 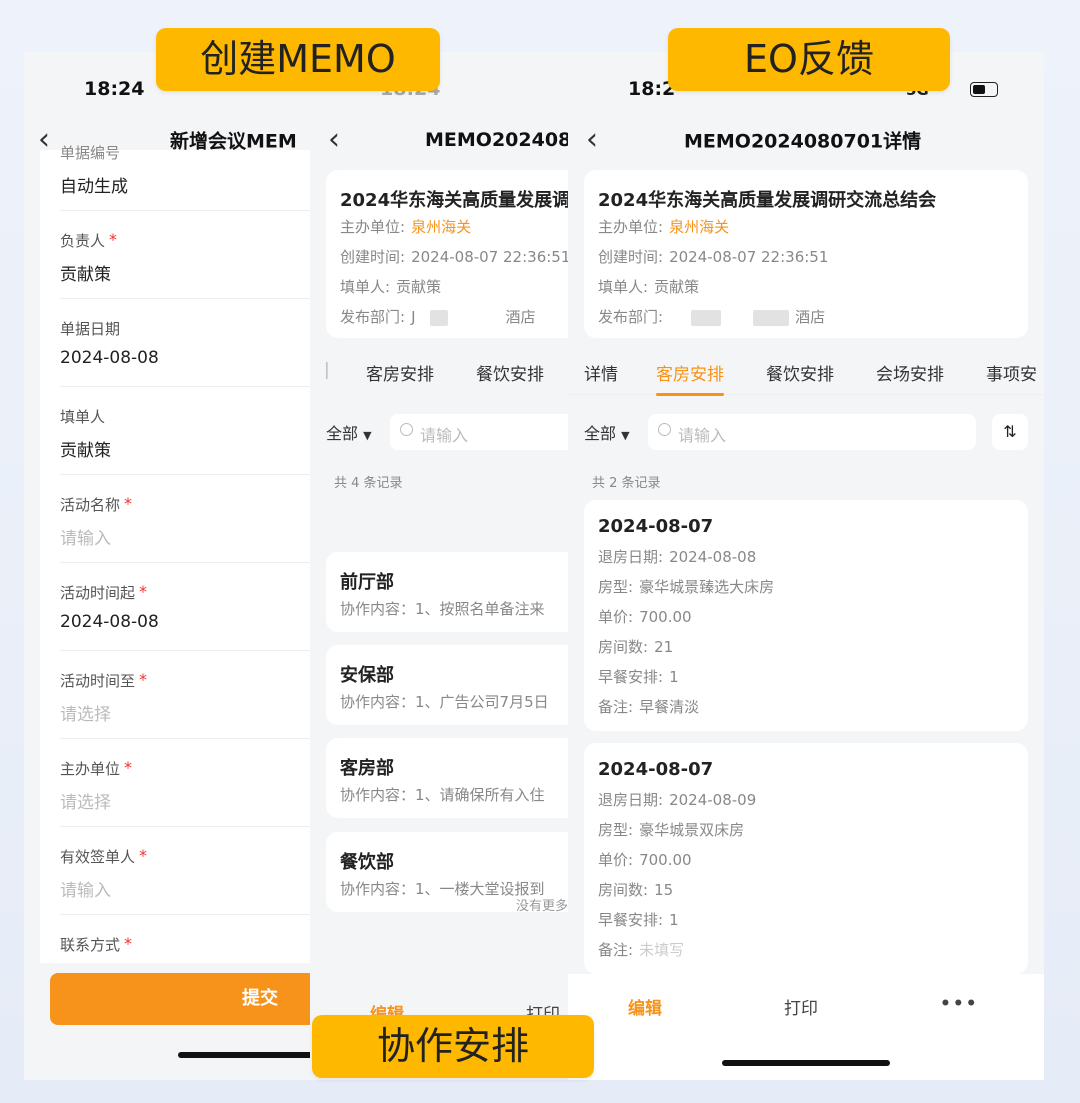 I want to click on field-label: 活动时间至, so click(x=98, y=681).